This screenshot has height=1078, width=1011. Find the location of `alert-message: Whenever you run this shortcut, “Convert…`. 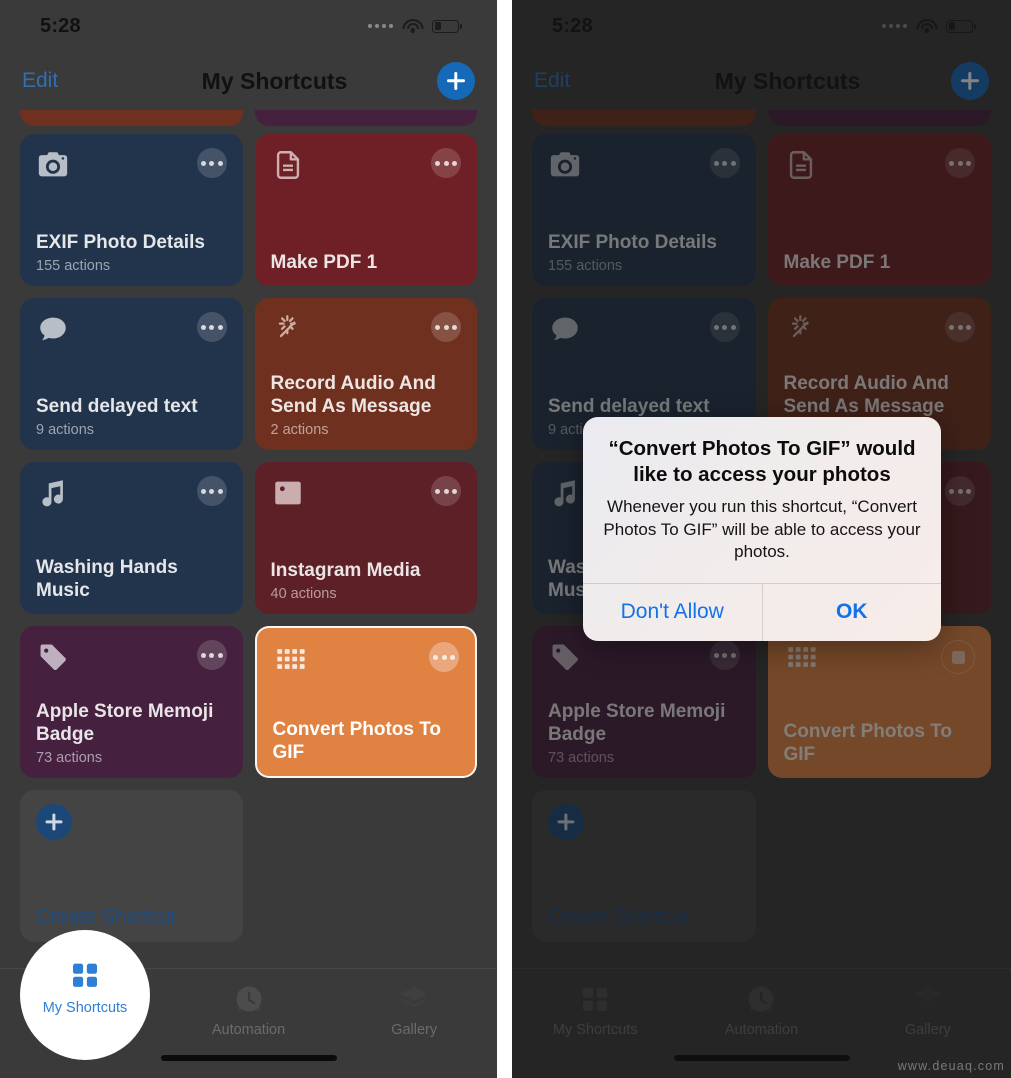

alert-message: Whenever you run this shortcut, “Convert… is located at coordinates (762, 529).